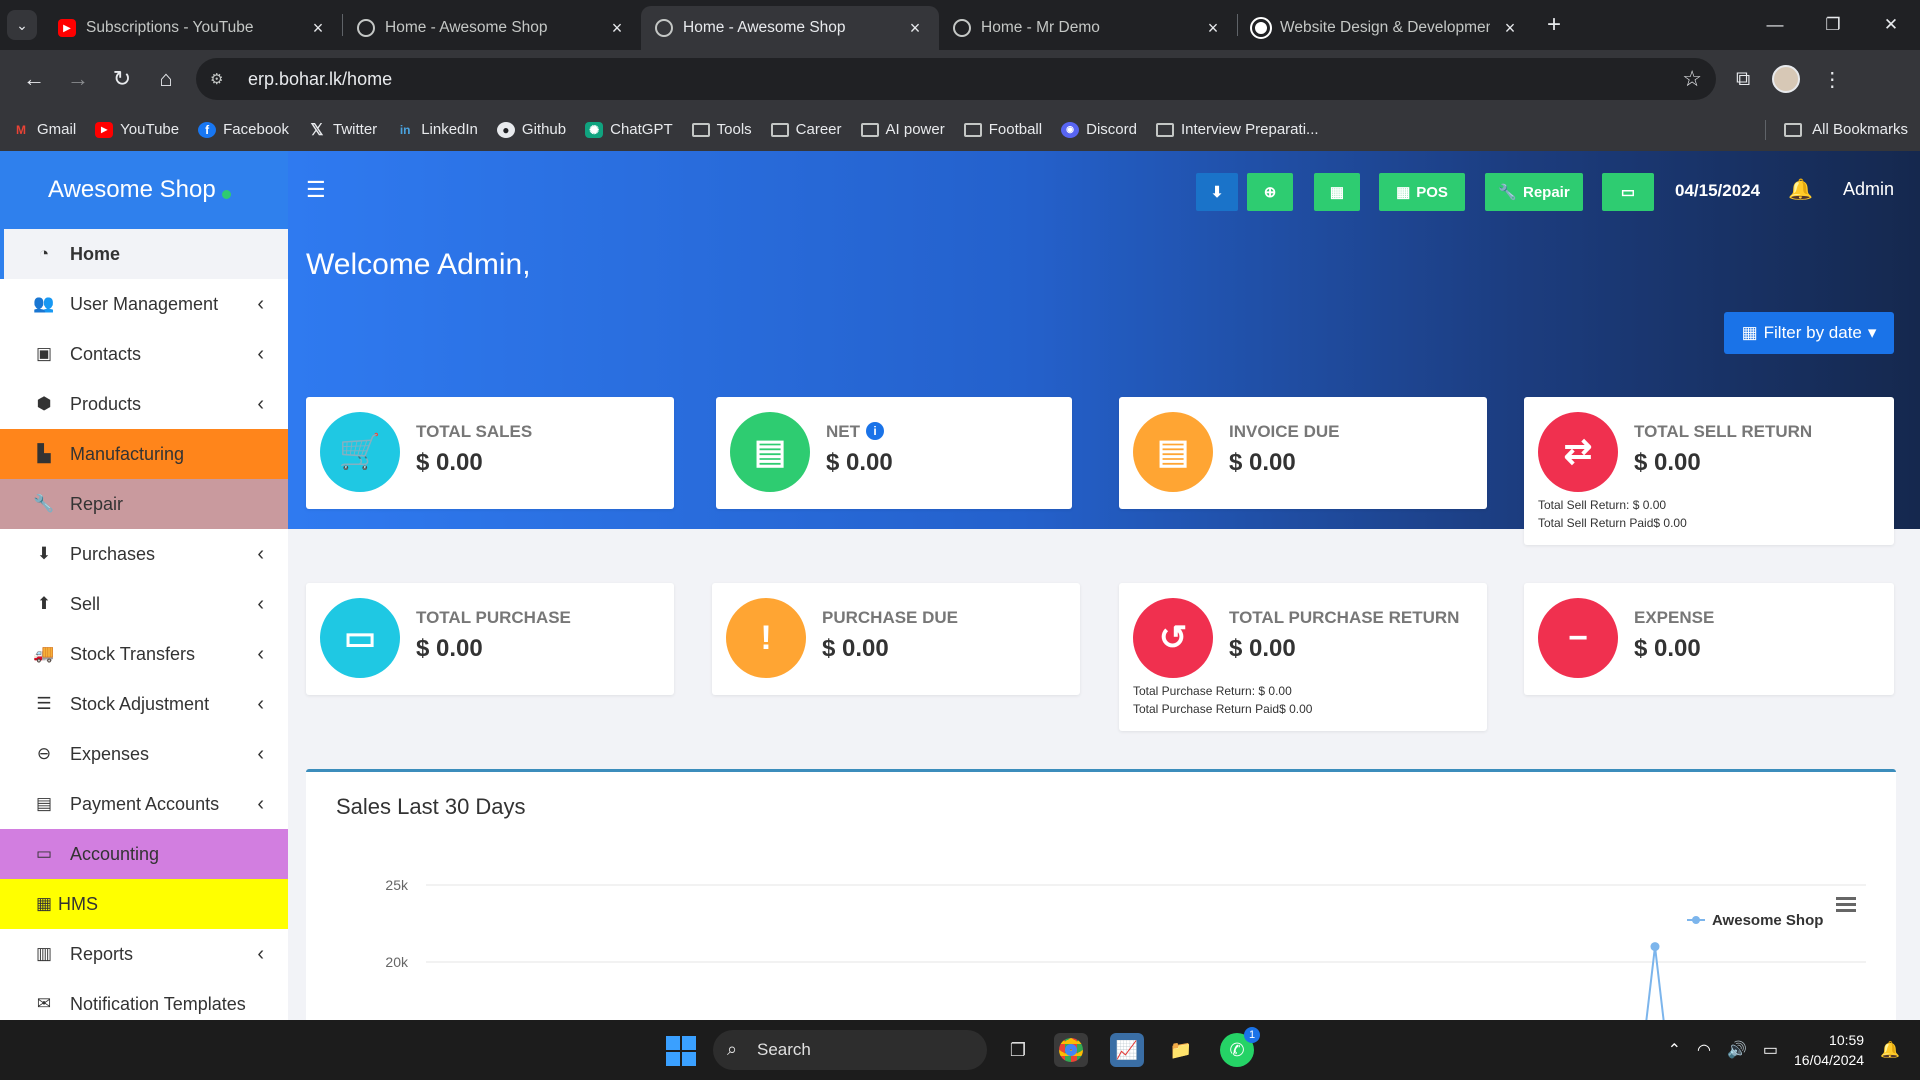  I want to click on sidebar-item-user-management: 👥 User Management ‹, so click(144, 304).